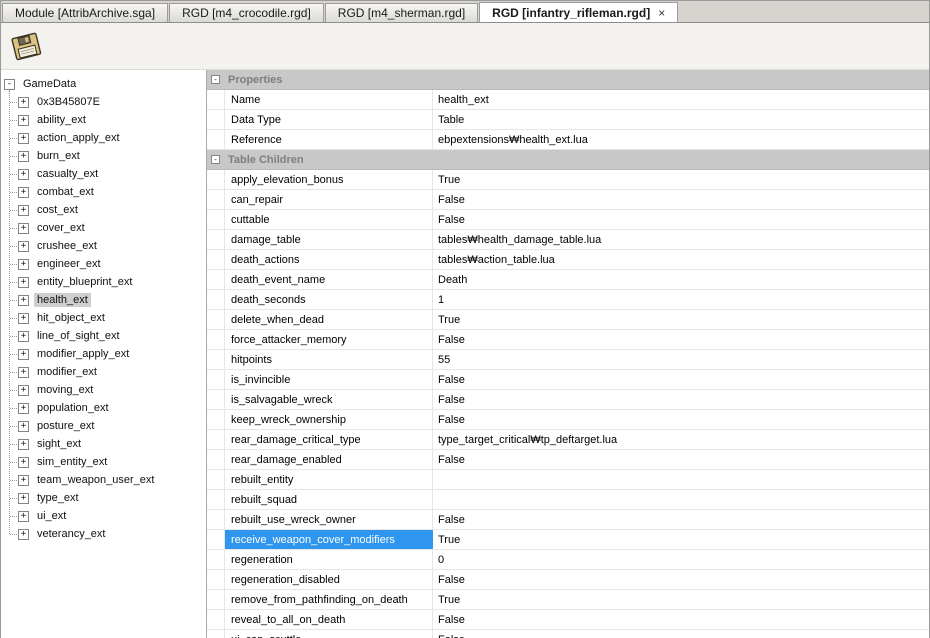  I want to click on property-name: rear_damage_enabled, so click(329, 459).